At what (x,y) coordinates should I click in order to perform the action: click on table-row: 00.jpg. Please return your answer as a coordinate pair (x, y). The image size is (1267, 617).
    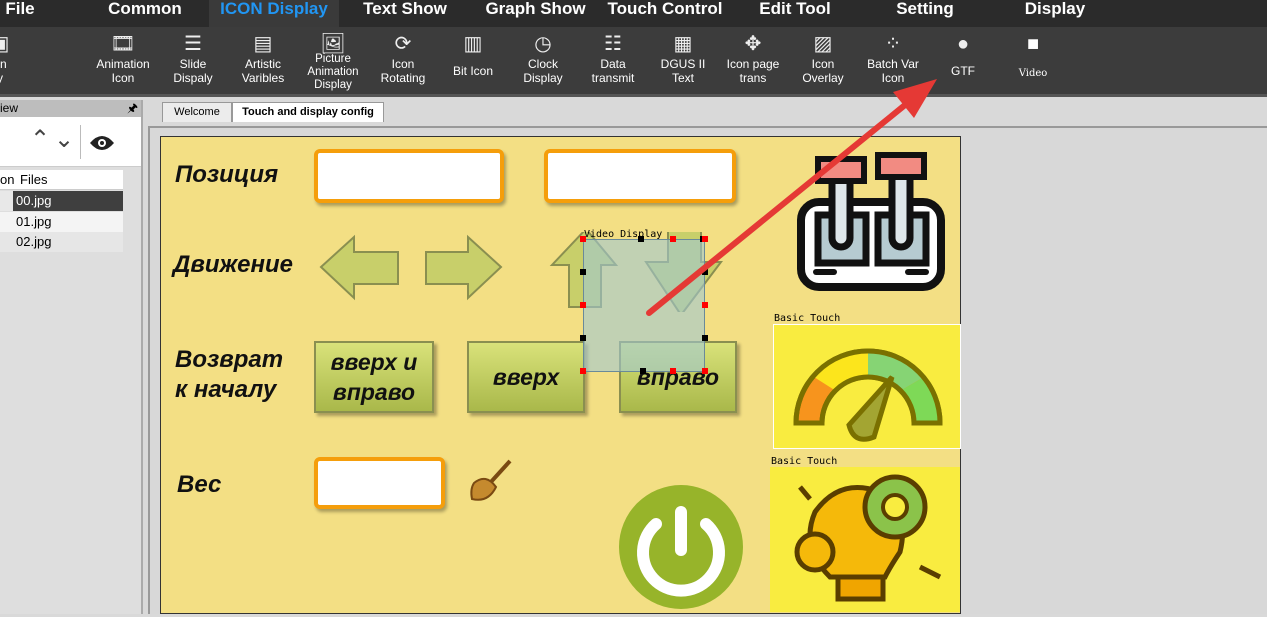
    Looking at the image, I should click on (61, 201).